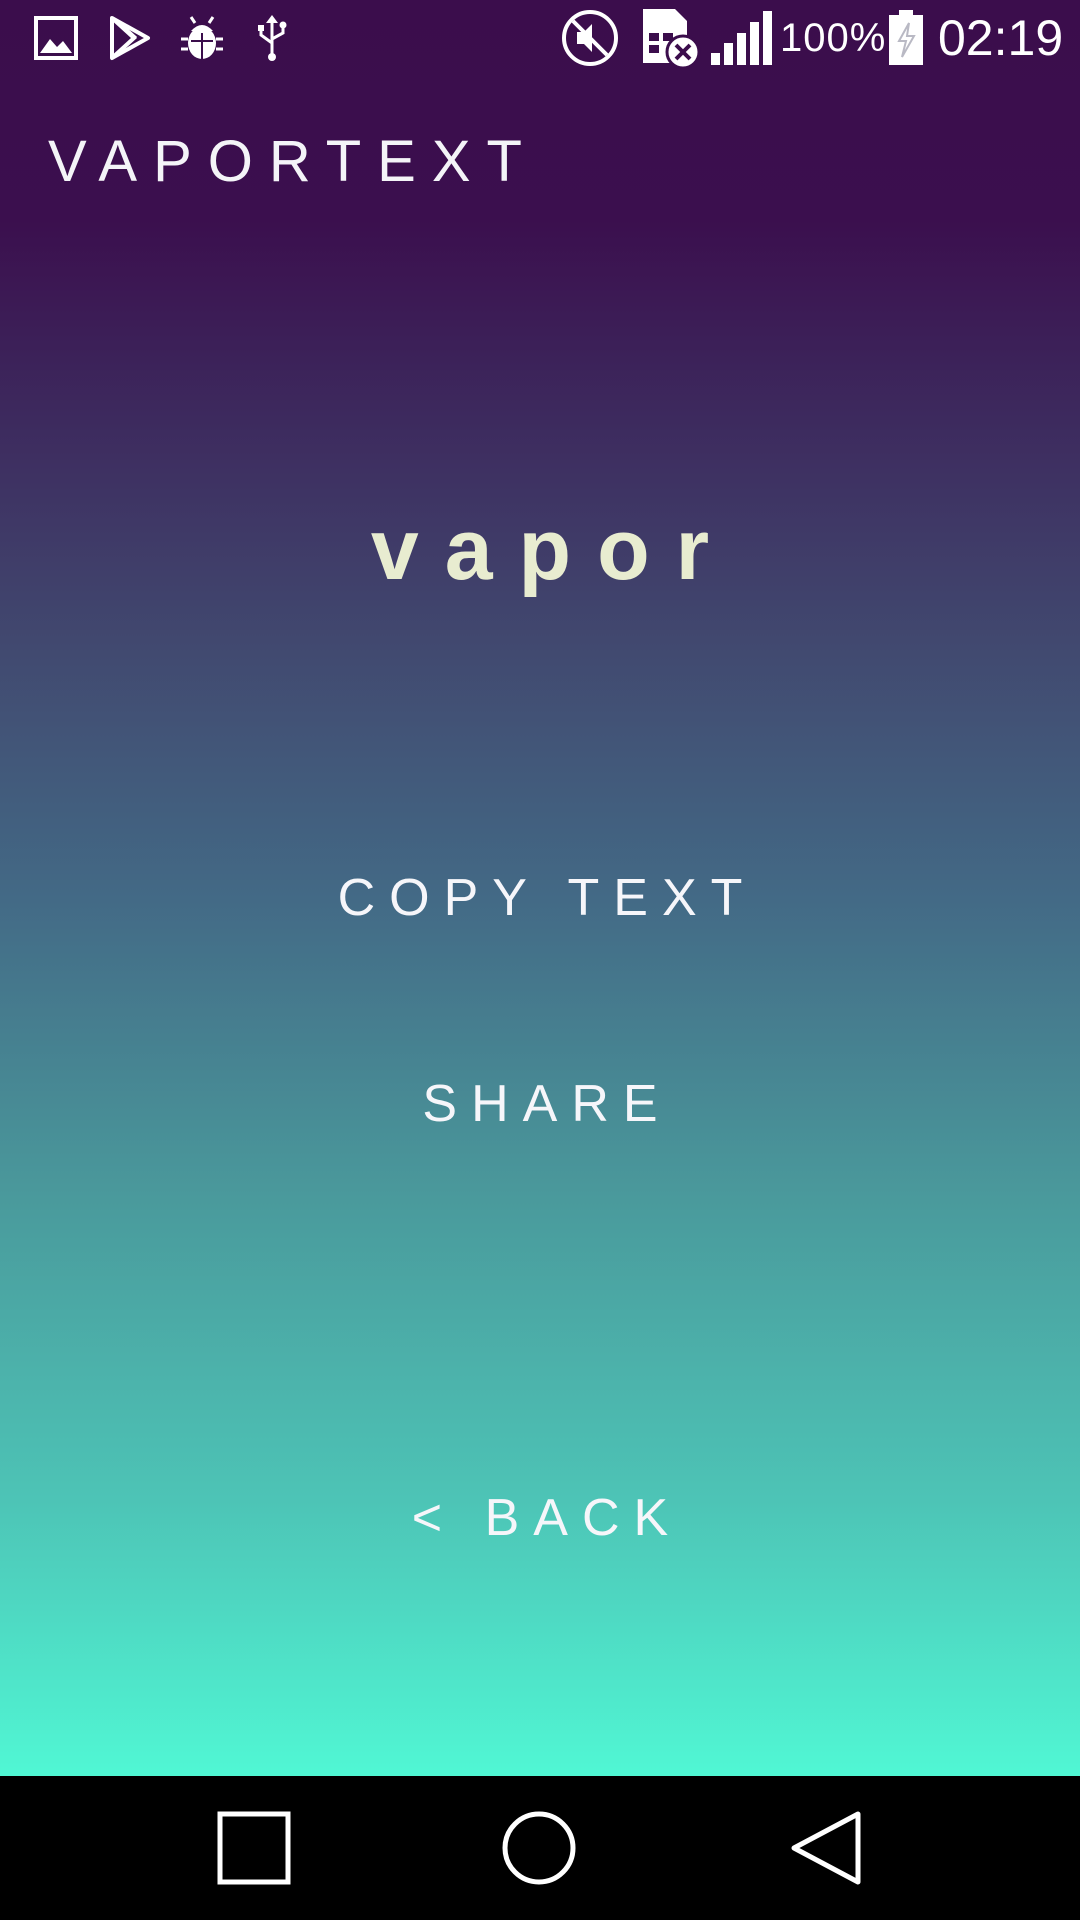  Describe the element at coordinates (56, 38) in the screenshot. I see `image-icon` at that location.